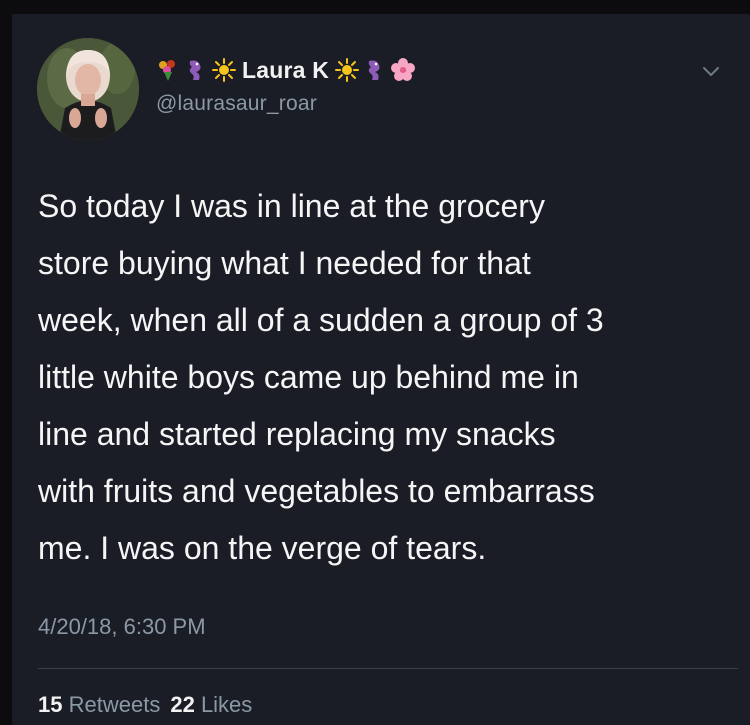  Describe the element at coordinates (321, 320) in the screenshot. I see `tweet-text-line: week, when all of a sudden a group of 3` at that location.